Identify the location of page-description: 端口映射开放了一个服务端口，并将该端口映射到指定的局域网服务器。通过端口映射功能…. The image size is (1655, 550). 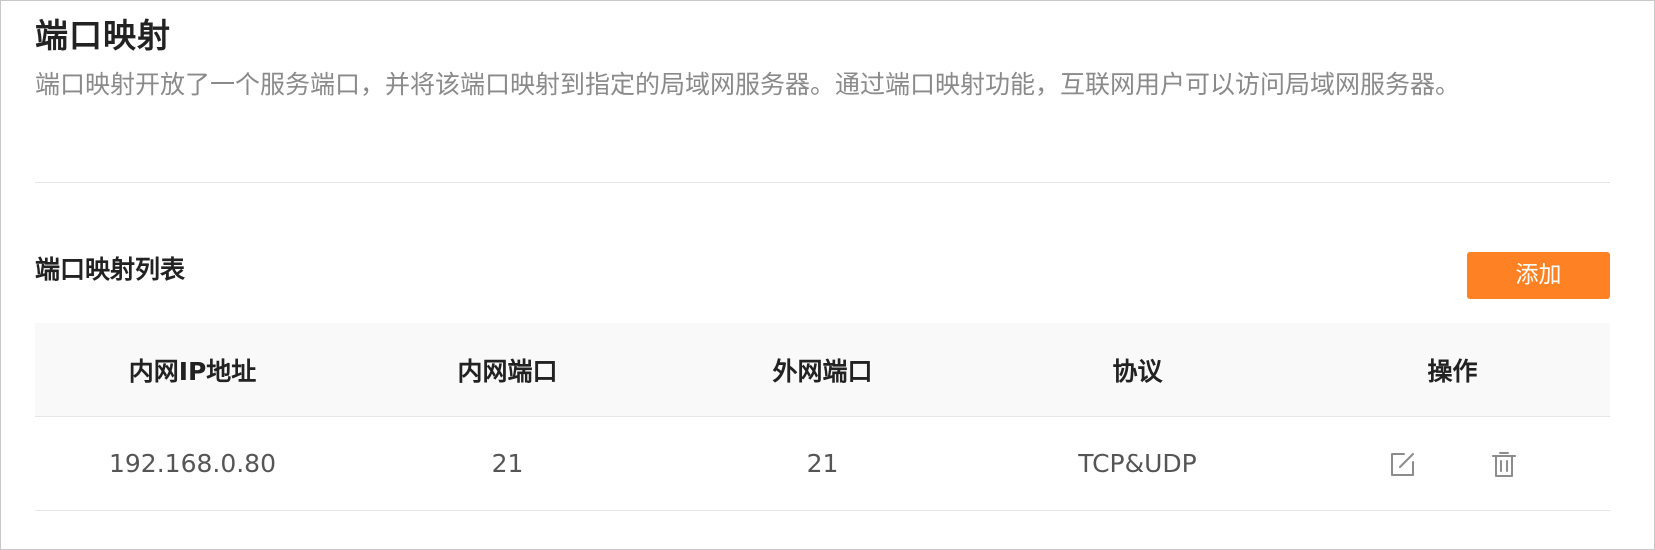
(748, 84).